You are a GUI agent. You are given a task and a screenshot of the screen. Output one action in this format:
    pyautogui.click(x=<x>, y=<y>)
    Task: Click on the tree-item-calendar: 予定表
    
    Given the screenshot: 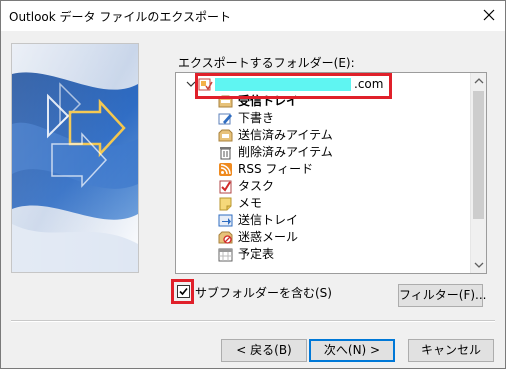 What is the action you would take?
    pyautogui.click(x=323, y=254)
    